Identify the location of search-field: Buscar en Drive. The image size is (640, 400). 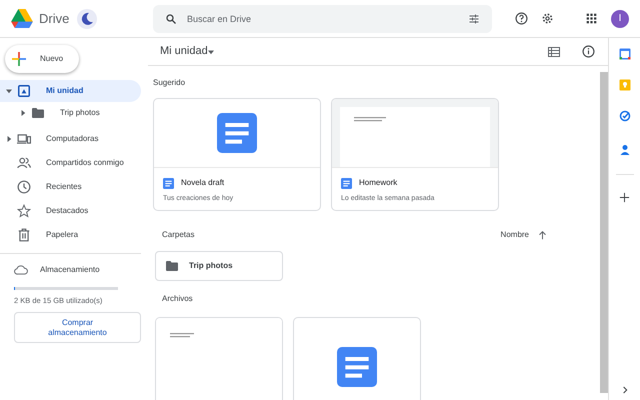
(322, 18).